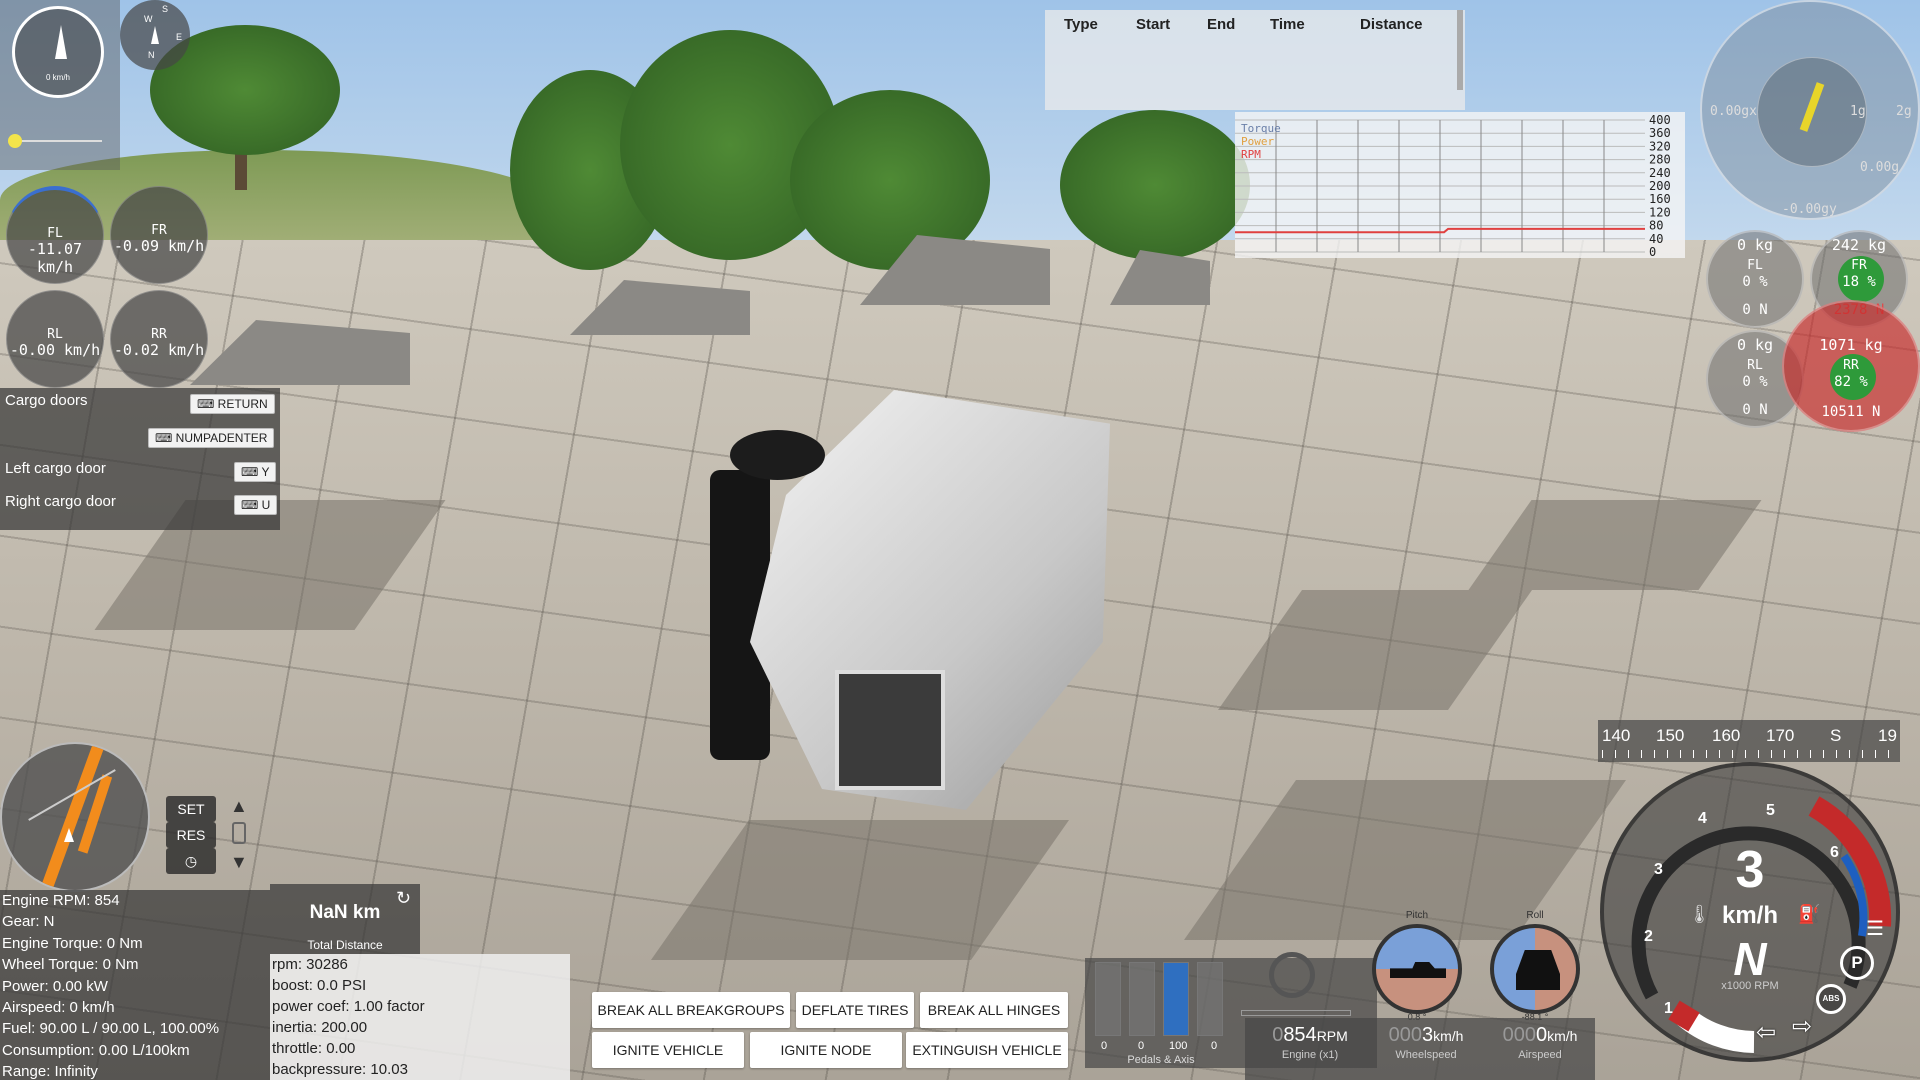 The width and height of the screenshot is (1920, 1080). I want to click on player-marker-icon, so click(69, 835).